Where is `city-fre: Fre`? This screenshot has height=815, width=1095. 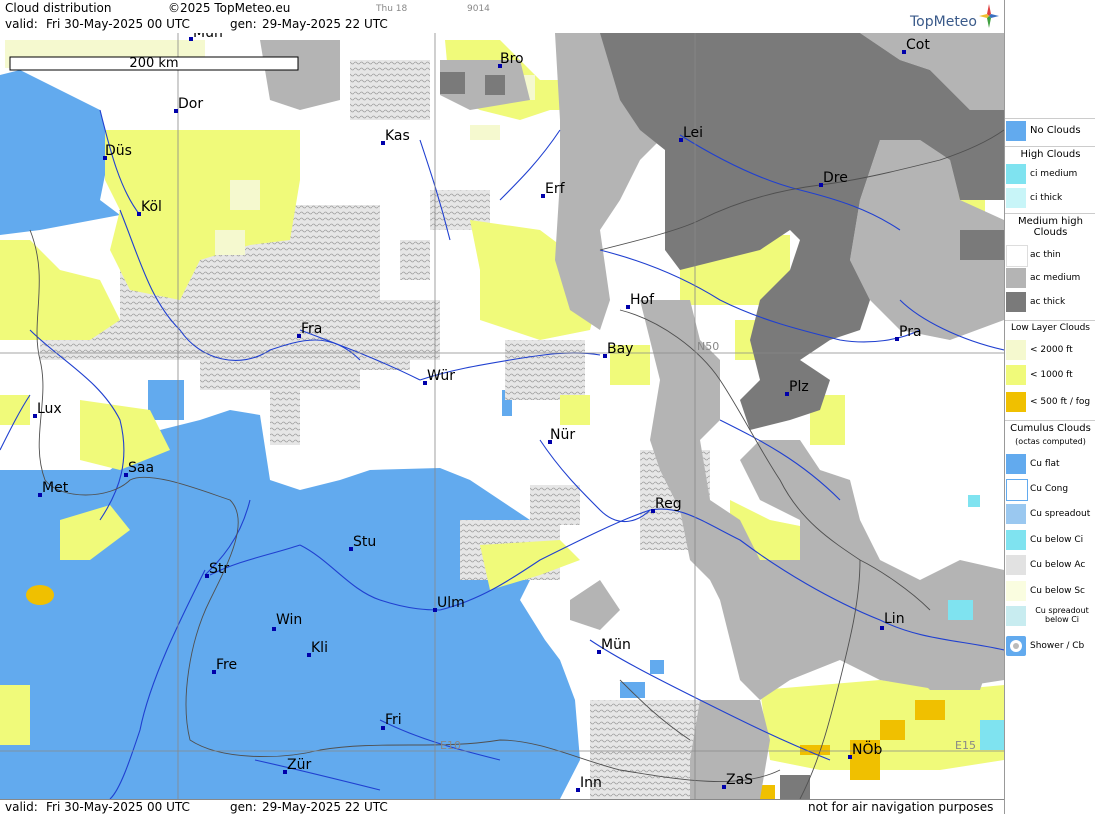 city-fre: Fre is located at coordinates (226, 665).